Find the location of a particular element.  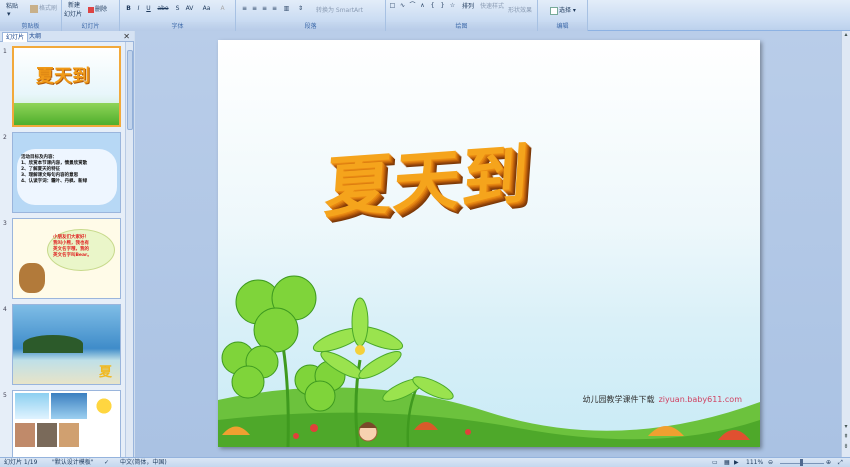

tab-slides: 幻灯片 is located at coordinates (15, 37).